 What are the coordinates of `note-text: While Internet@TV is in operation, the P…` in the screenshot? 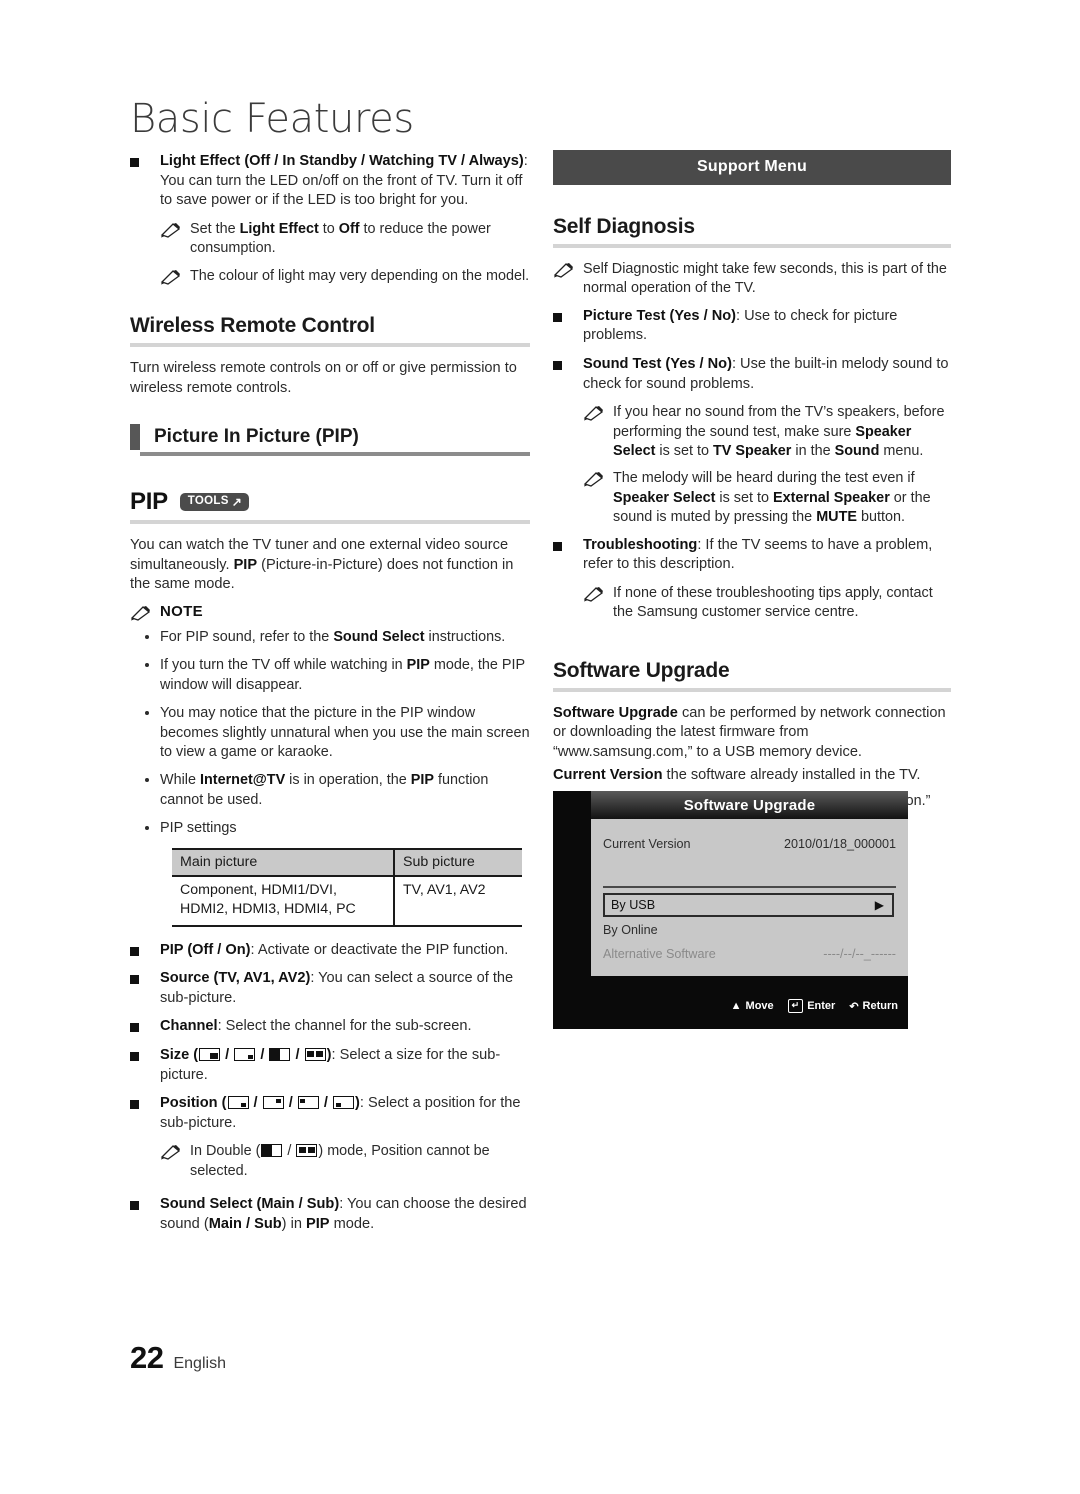 It's located at (324, 790).